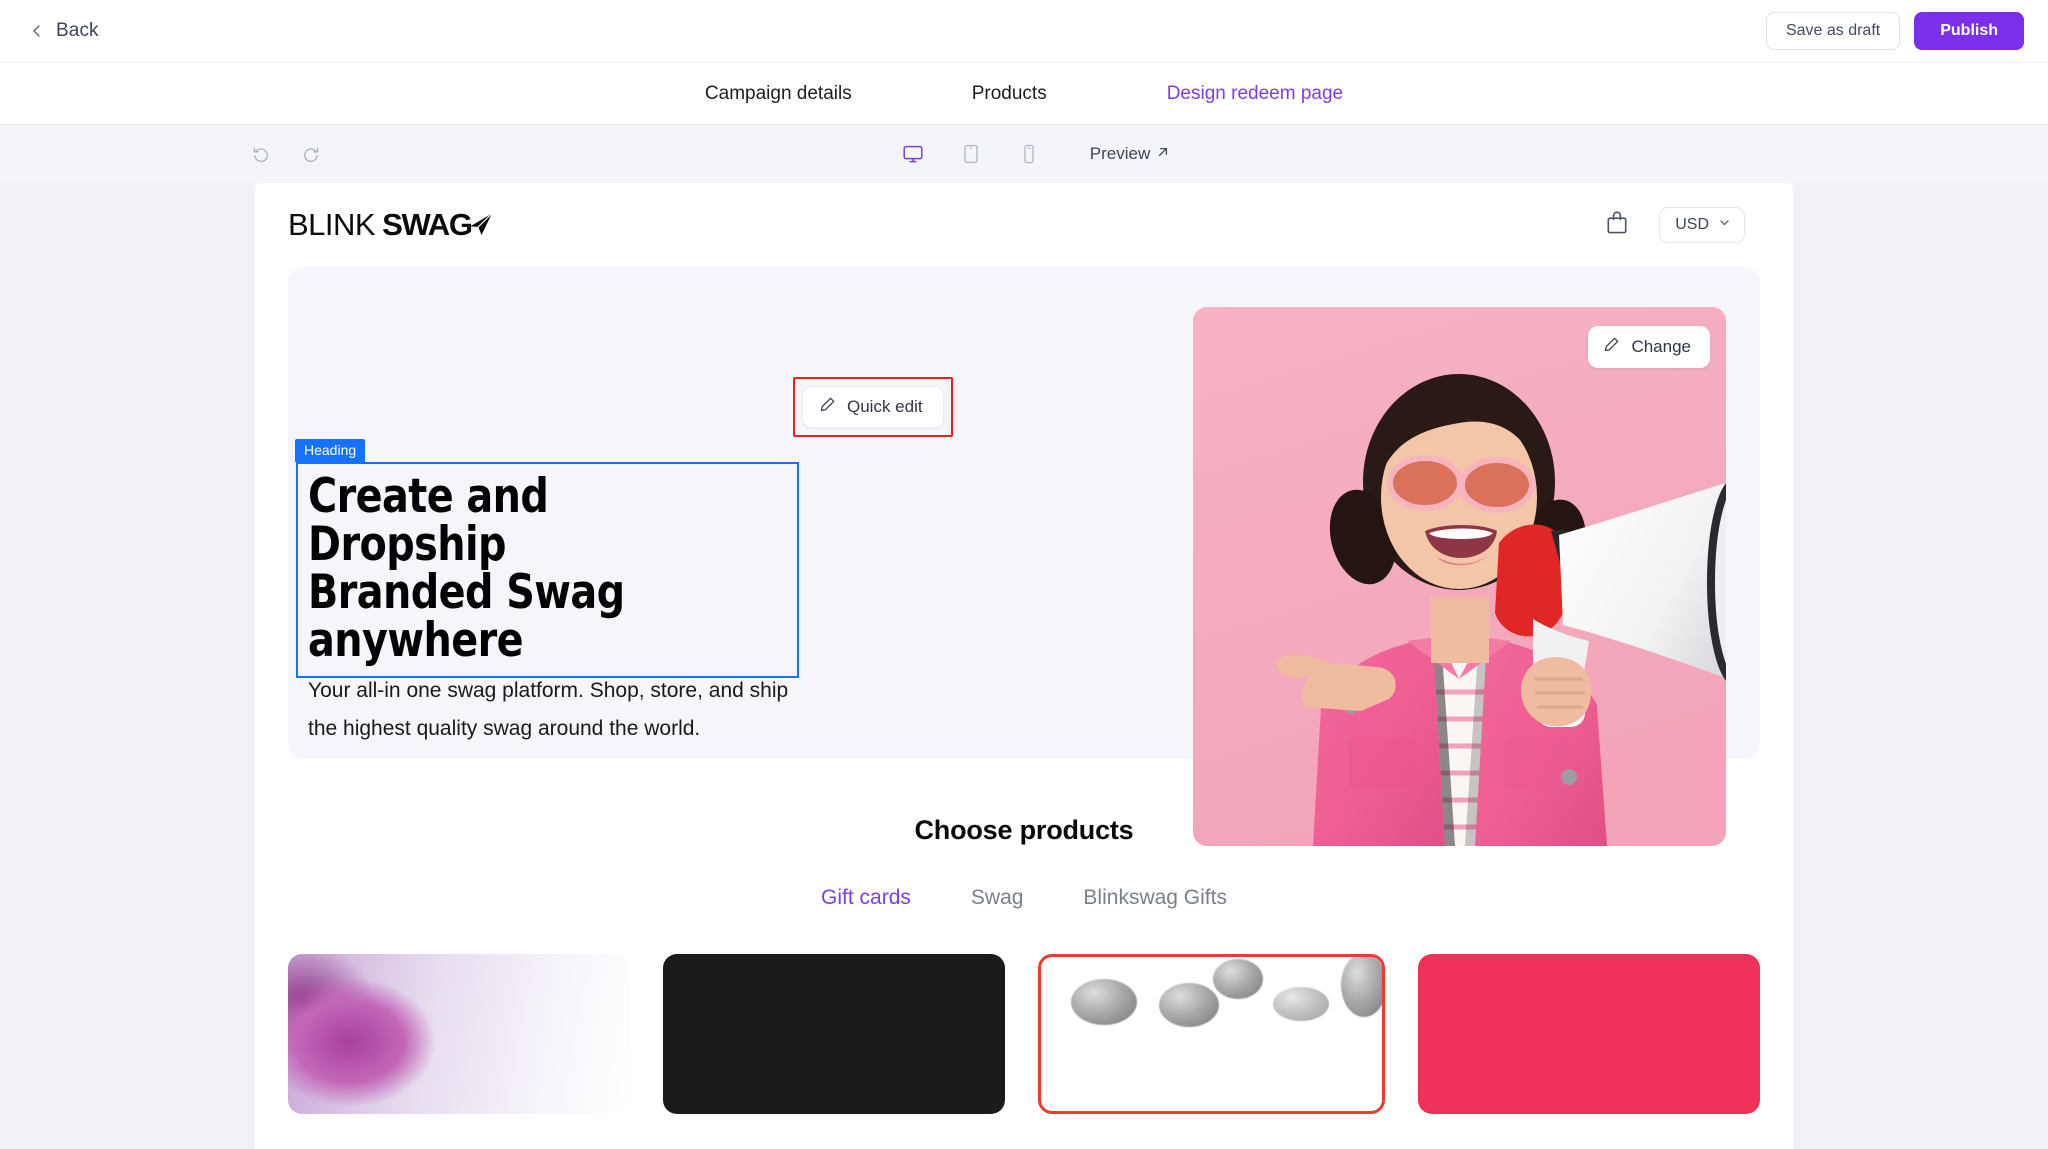  What do you see at coordinates (37, 31) in the screenshot?
I see `chevron-left-icon` at bounding box center [37, 31].